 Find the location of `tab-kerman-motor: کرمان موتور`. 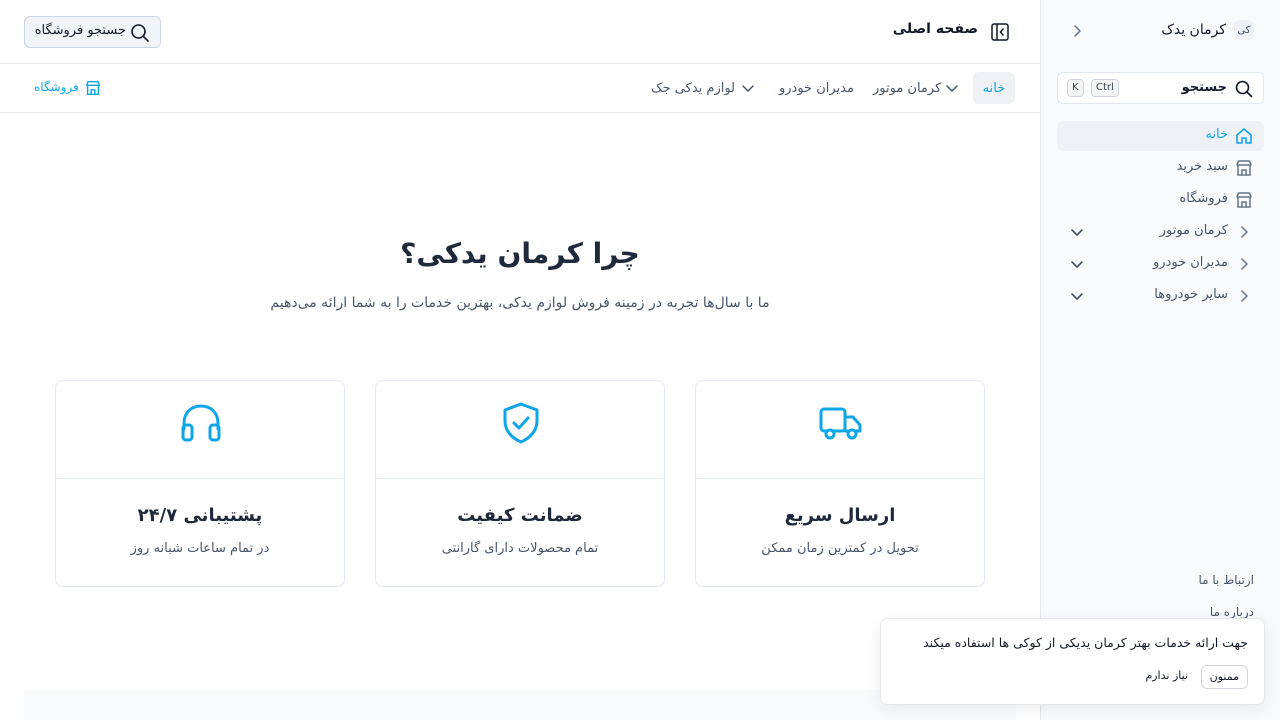

tab-kerman-motor: کرمان موتور is located at coordinates (907, 88).